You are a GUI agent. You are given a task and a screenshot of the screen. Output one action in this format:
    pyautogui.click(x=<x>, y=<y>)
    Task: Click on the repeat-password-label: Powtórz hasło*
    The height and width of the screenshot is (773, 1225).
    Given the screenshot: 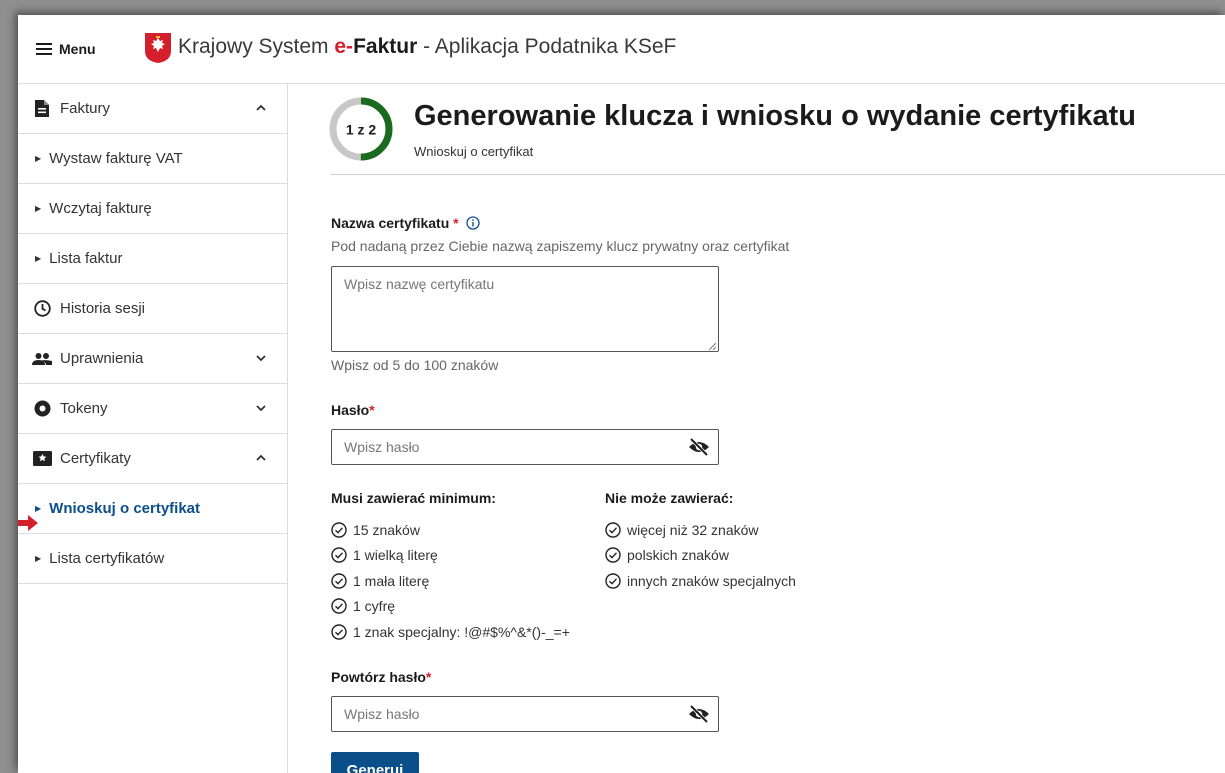 What is the action you would take?
    pyautogui.click(x=381, y=677)
    